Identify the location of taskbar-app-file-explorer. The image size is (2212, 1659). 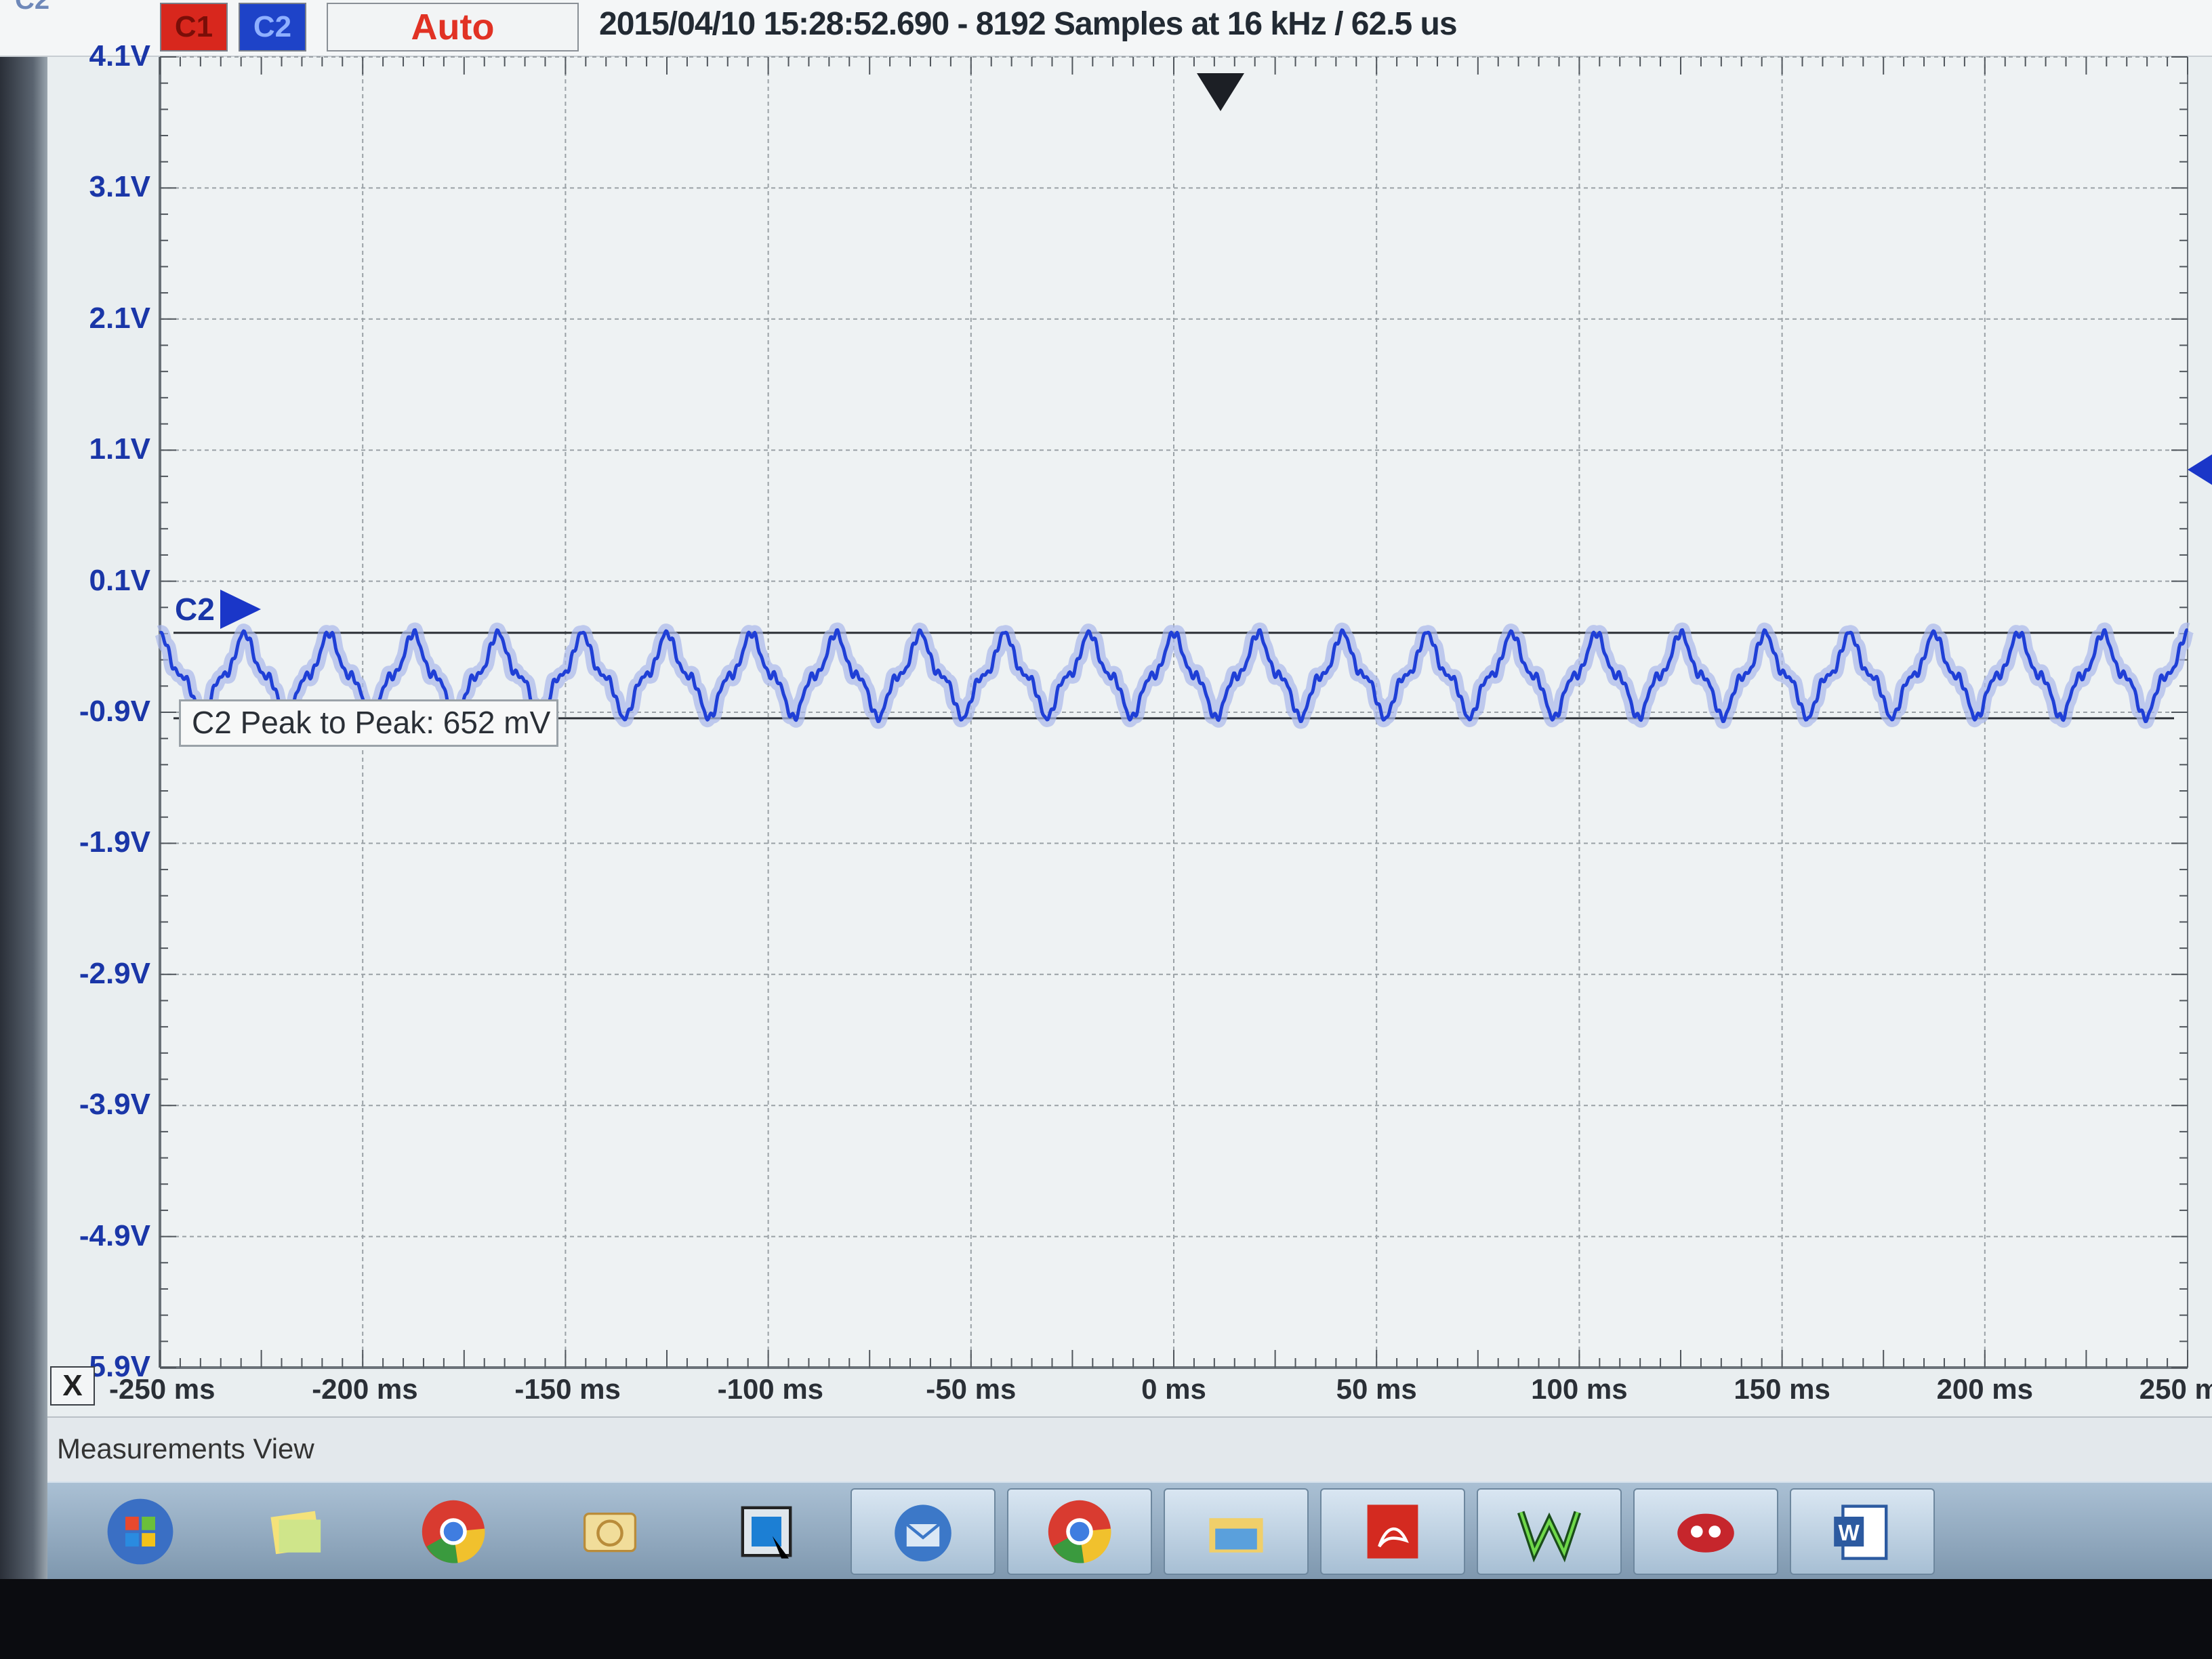
(1236, 1531).